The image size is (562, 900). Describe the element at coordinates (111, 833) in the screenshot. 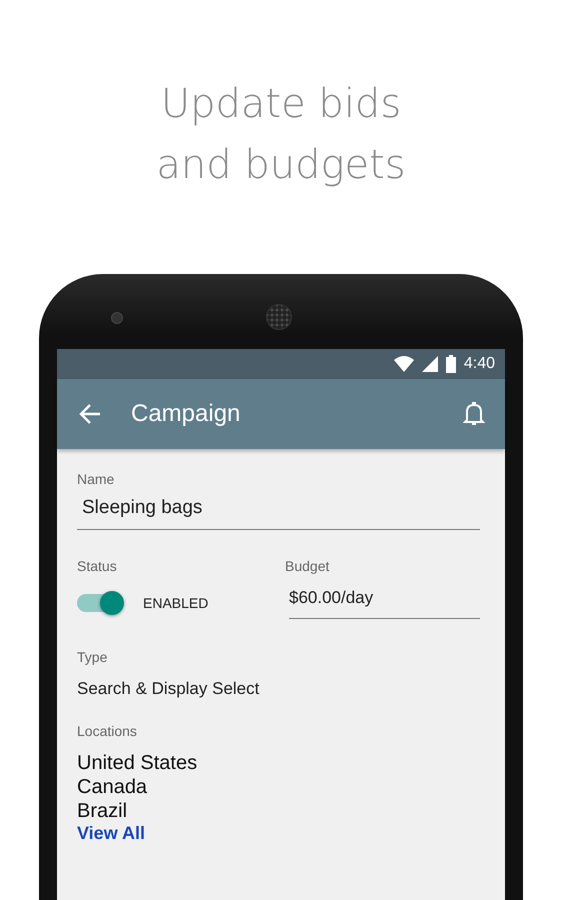

I see `view-all-link: View All` at that location.